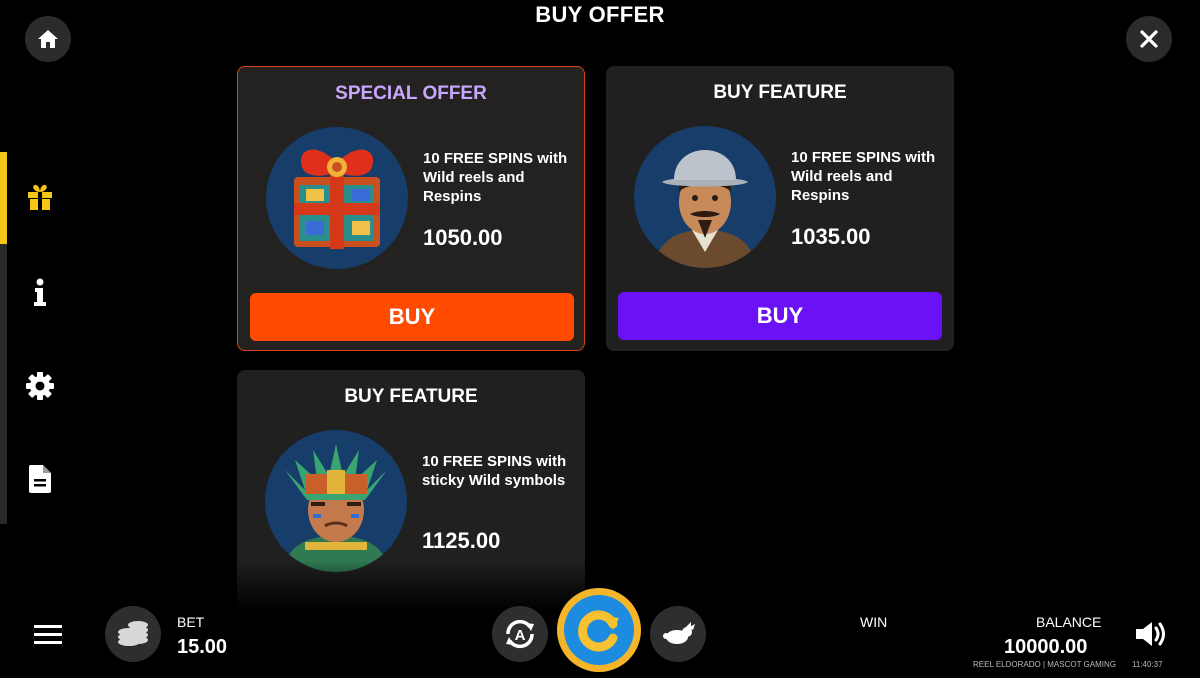 This screenshot has height=678, width=1200. Describe the element at coordinates (494, 471) in the screenshot. I see `offer-description: 10 FREE SPINS with sticky Wild symbols` at that location.